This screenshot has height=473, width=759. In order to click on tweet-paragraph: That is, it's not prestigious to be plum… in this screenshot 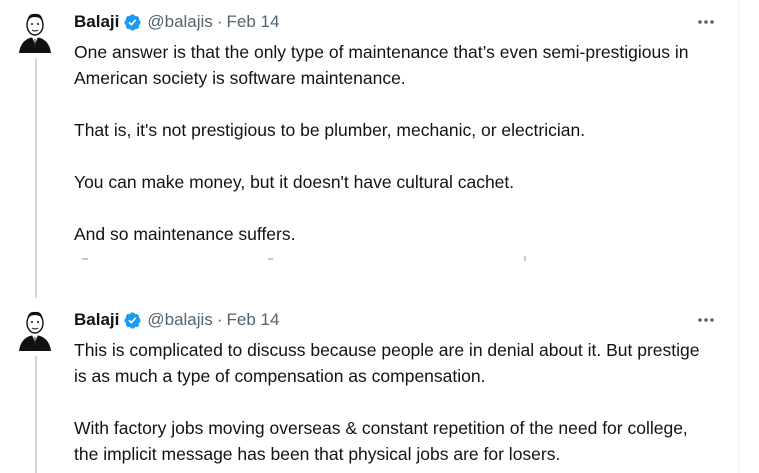, I will do `click(330, 130)`.